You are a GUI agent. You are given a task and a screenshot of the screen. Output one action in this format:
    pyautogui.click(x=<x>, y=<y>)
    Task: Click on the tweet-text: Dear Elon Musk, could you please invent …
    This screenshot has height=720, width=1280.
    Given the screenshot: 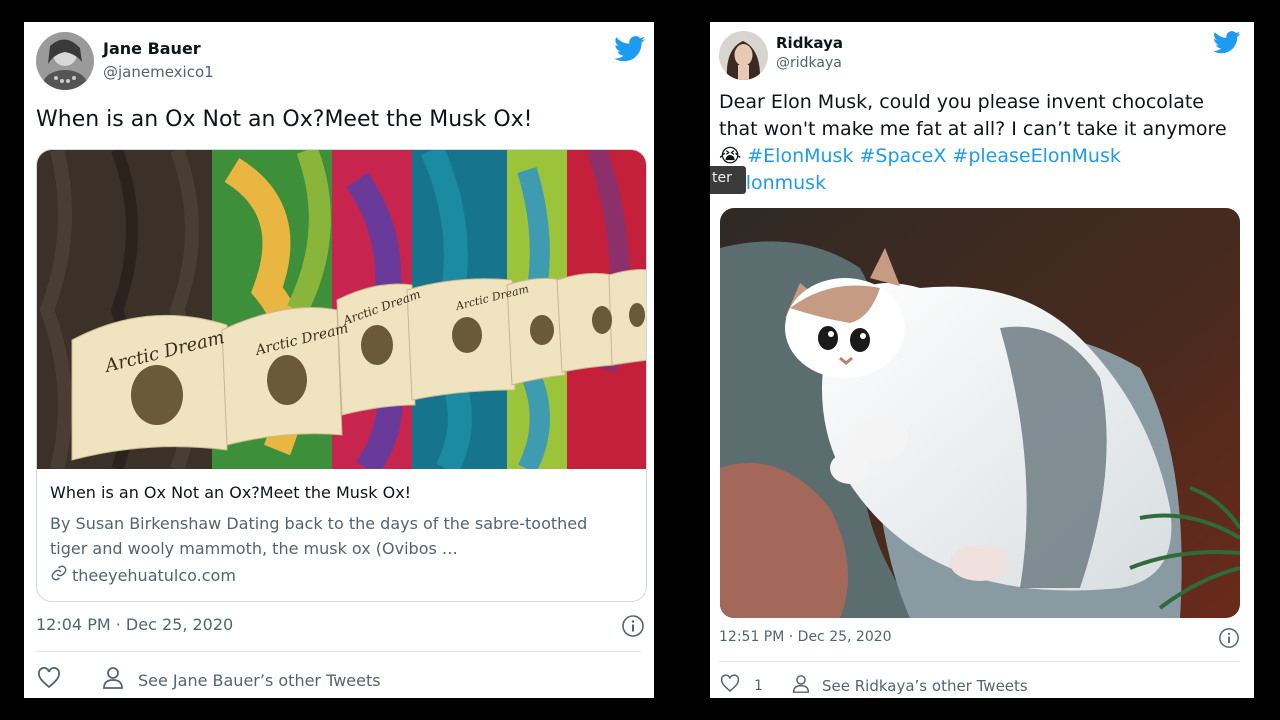 What is the action you would take?
    pyautogui.click(x=979, y=143)
    